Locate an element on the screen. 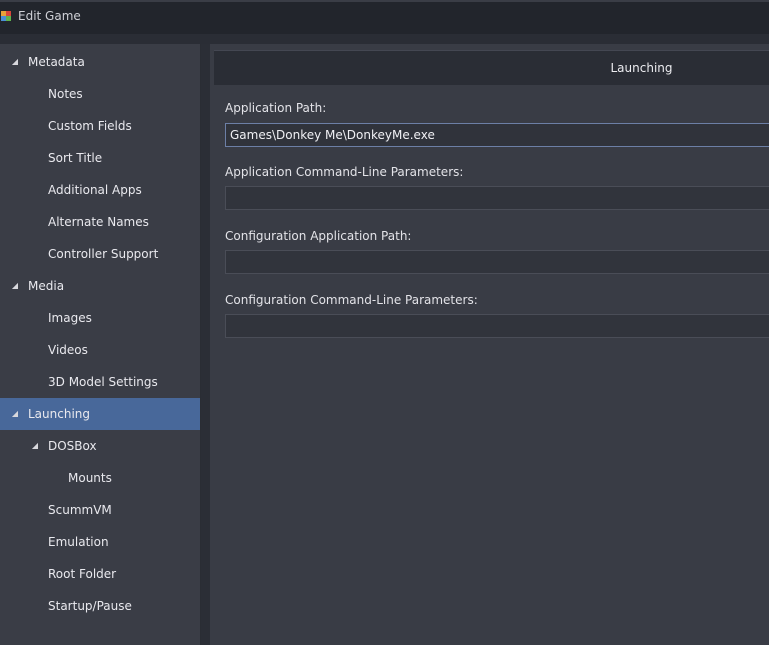 This screenshot has width=769, height=645. sidebar-item-media: ◢ Media is located at coordinates (100, 286).